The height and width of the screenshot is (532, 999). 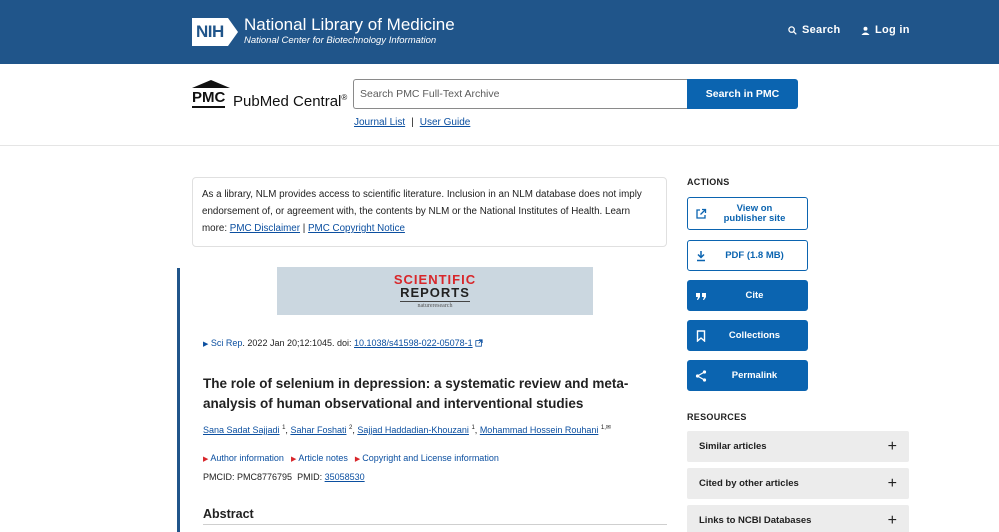 What do you see at coordinates (323, 458) in the screenshot?
I see `article-notes-label: Article notes` at bounding box center [323, 458].